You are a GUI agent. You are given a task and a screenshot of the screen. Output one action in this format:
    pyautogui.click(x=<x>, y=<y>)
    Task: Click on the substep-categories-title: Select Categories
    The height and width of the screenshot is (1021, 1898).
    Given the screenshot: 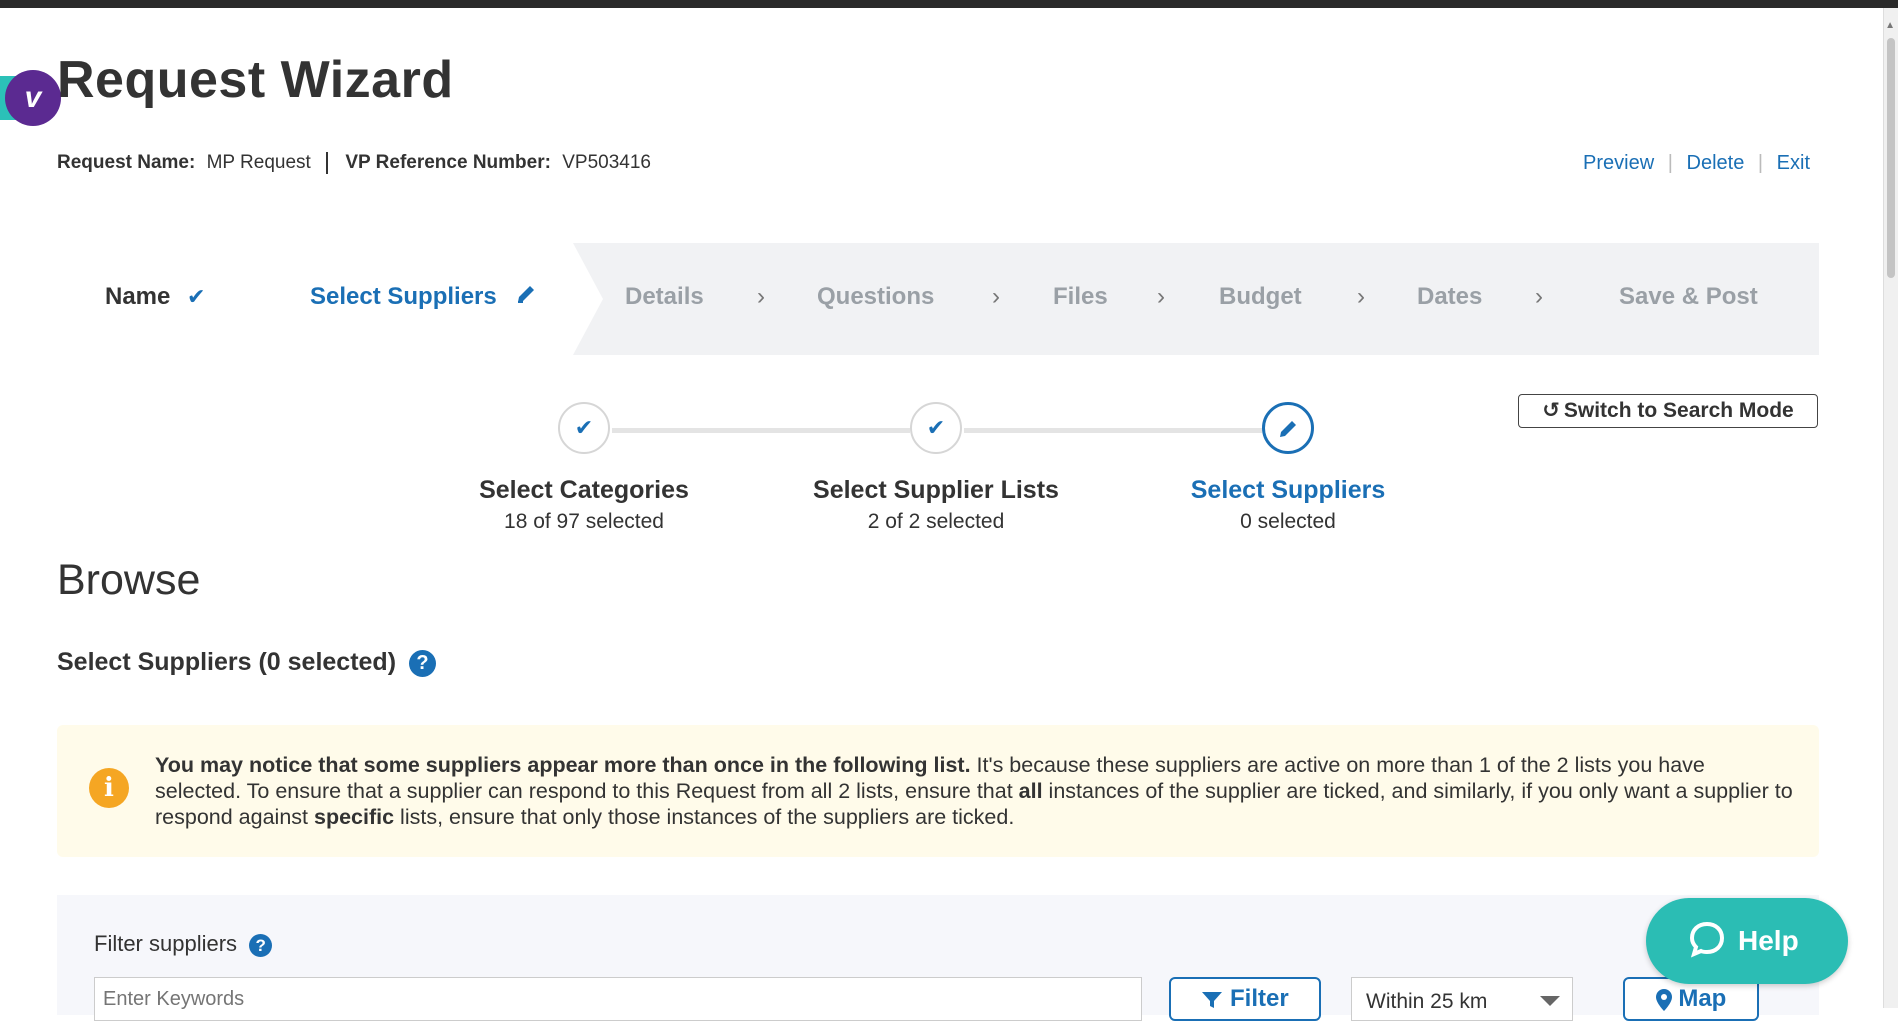 What is the action you would take?
    pyautogui.click(x=584, y=490)
    